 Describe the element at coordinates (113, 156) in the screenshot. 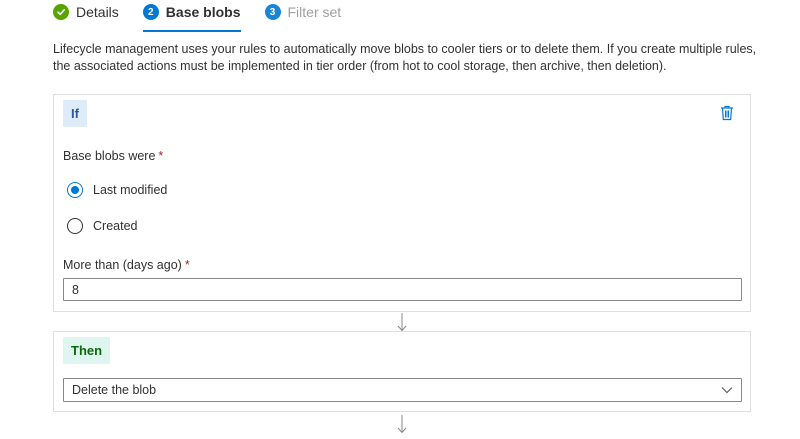

I see `base-blobs-label: Base blobs were *` at that location.